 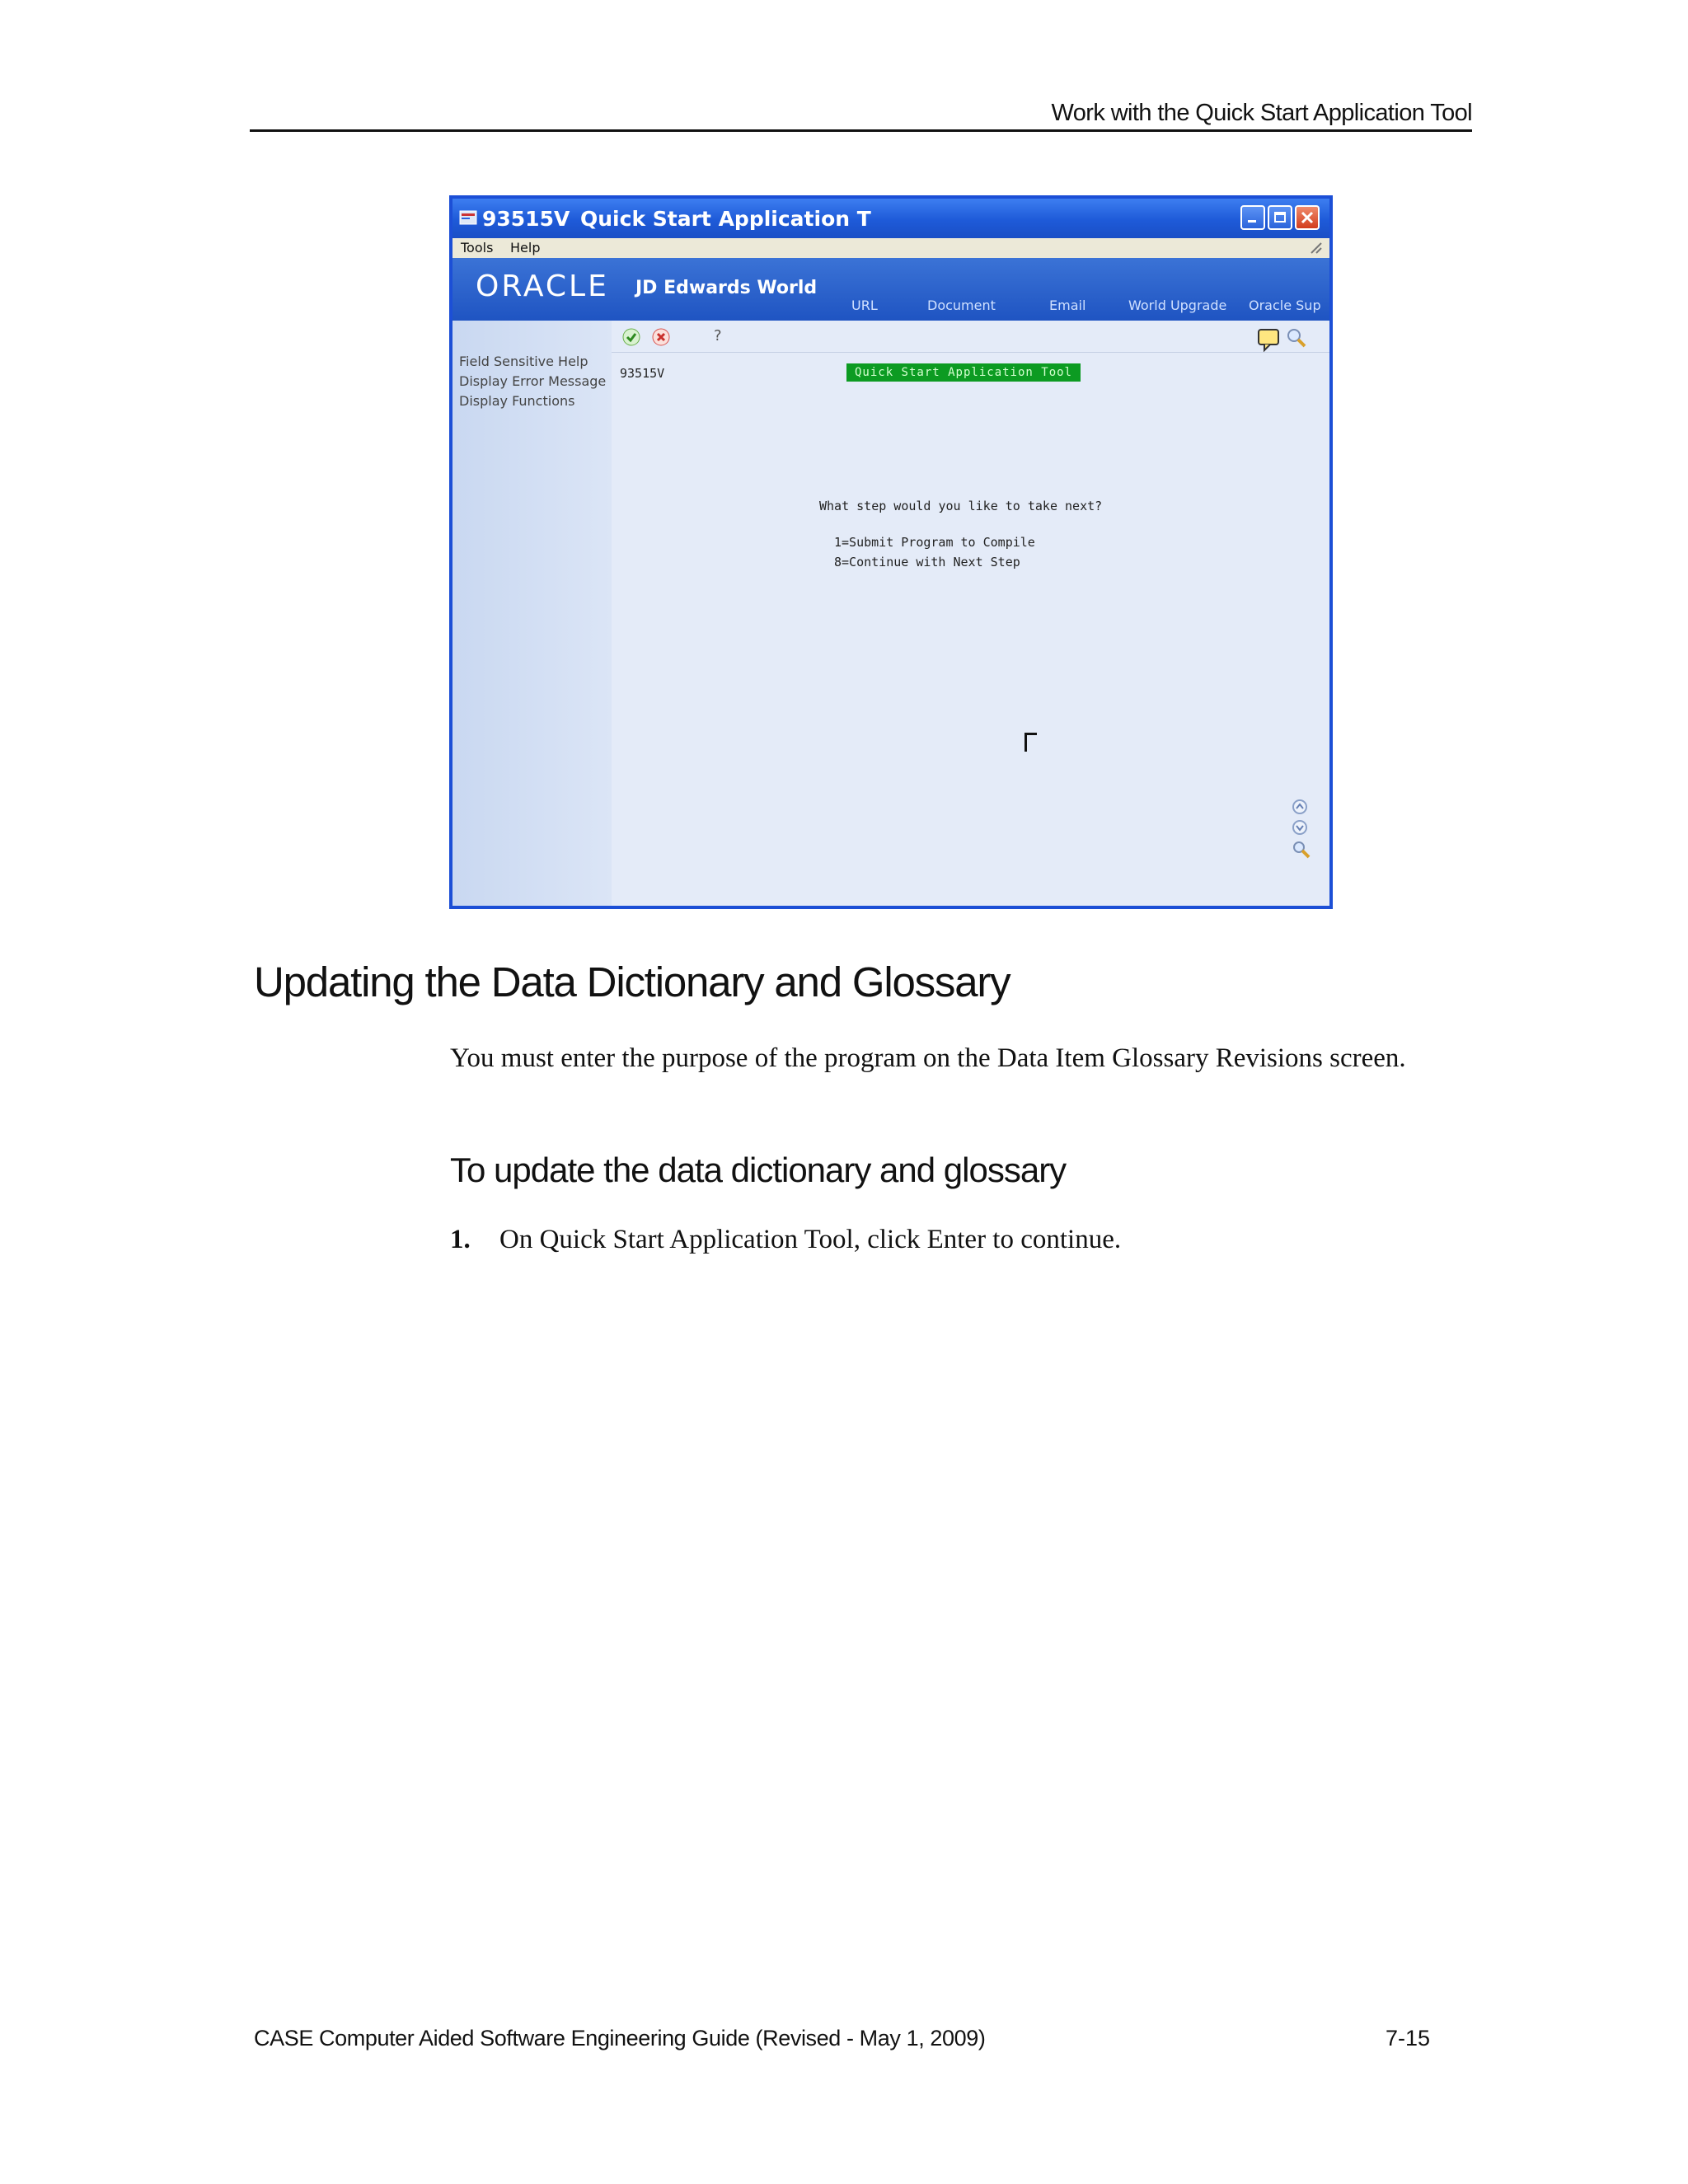 What do you see at coordinates (461, 1239) in the screenshot?
I see `step-number: 1.` at bounding box center [461, 1239].